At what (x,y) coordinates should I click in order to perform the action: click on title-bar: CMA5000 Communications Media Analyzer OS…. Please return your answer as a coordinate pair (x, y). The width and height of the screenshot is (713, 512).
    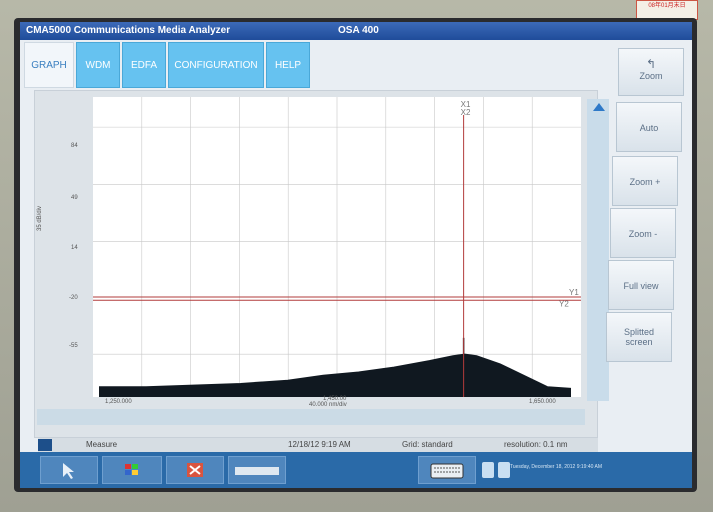
    Looking at the image, I should click on (356, 31).